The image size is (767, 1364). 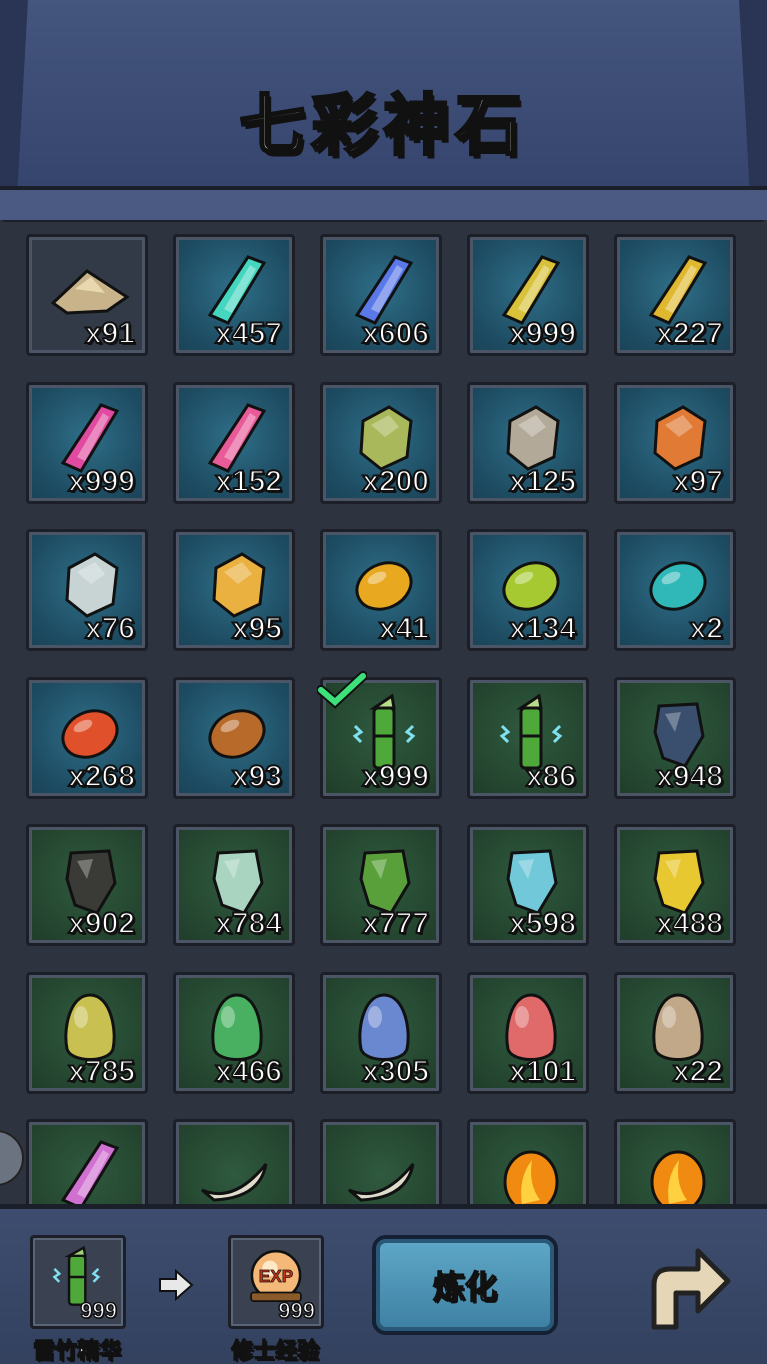 I want to click on return-arrow-icon, so click(x=684, y=1287).